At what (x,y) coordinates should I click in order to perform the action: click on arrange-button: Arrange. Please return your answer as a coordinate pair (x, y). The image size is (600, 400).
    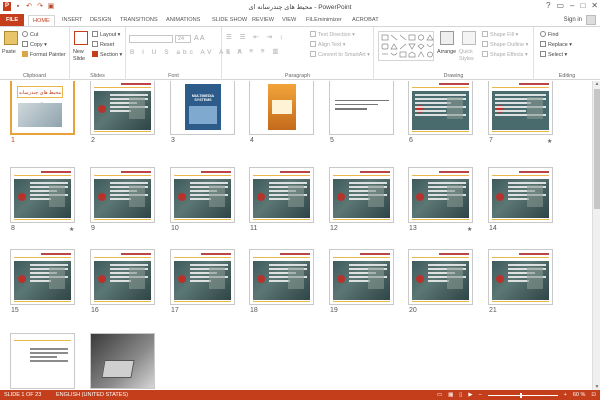
    Looking at the image, I should click on (446, 52).